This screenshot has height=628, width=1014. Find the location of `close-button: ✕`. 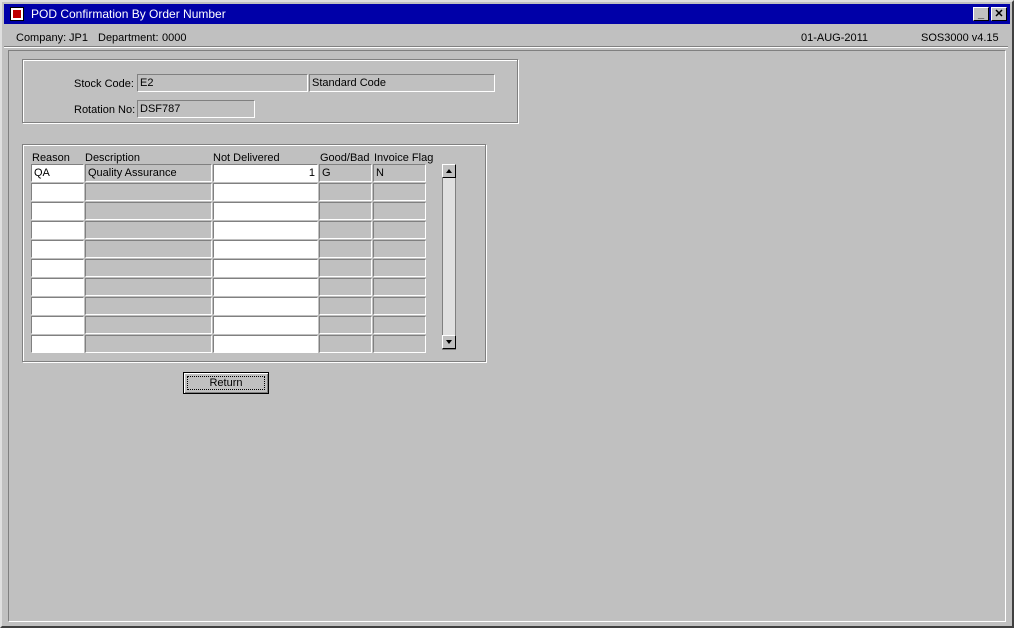

close-button: ✕ is located at coordinates (999, 14).